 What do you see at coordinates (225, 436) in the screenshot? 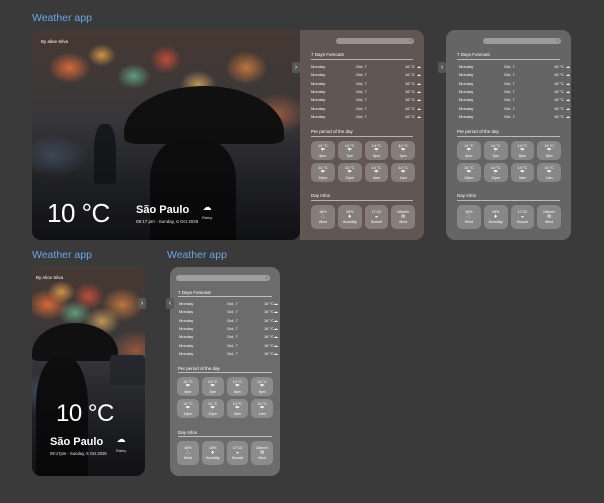
I see `divider` at bounding box center [225, 436].